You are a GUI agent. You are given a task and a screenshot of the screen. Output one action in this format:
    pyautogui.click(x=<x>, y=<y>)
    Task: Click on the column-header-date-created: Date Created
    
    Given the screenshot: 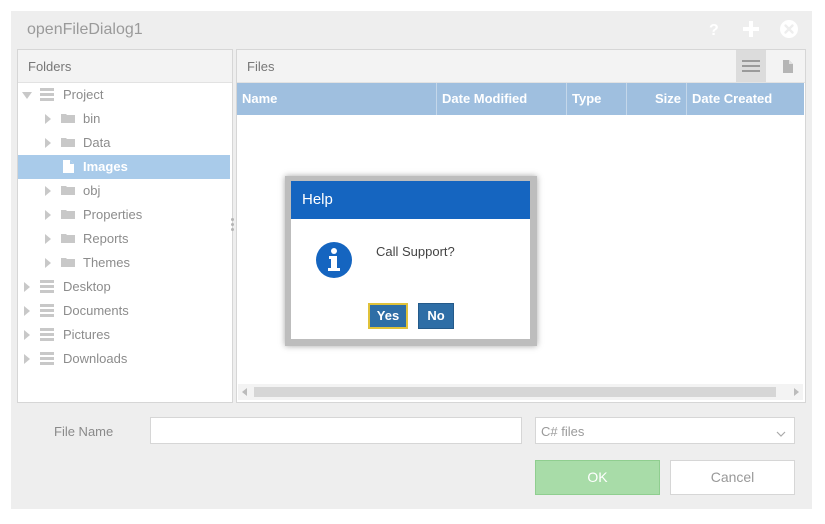 What is the action you would take?
    pyautogui.click(x=745, y=99)
    